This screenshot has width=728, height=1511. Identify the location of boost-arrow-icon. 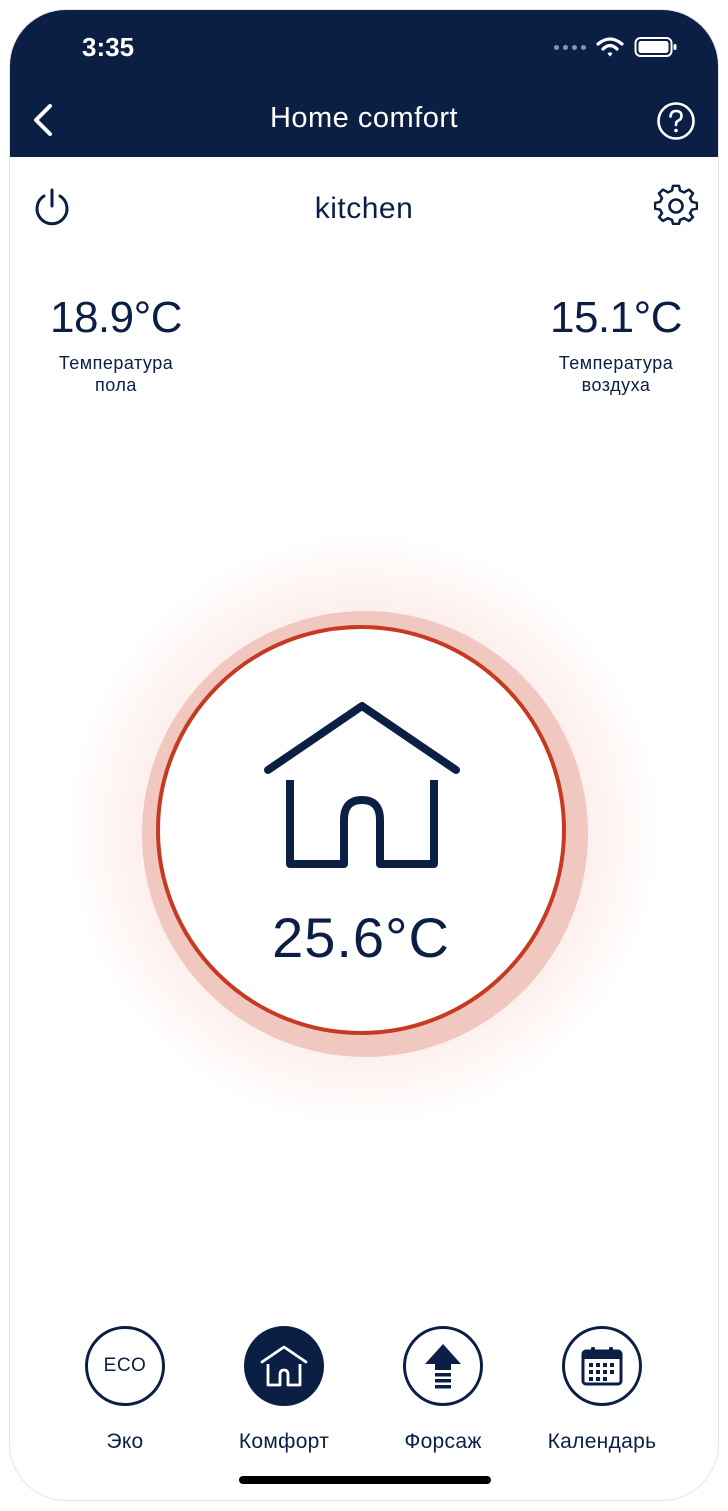
(443, 1366).